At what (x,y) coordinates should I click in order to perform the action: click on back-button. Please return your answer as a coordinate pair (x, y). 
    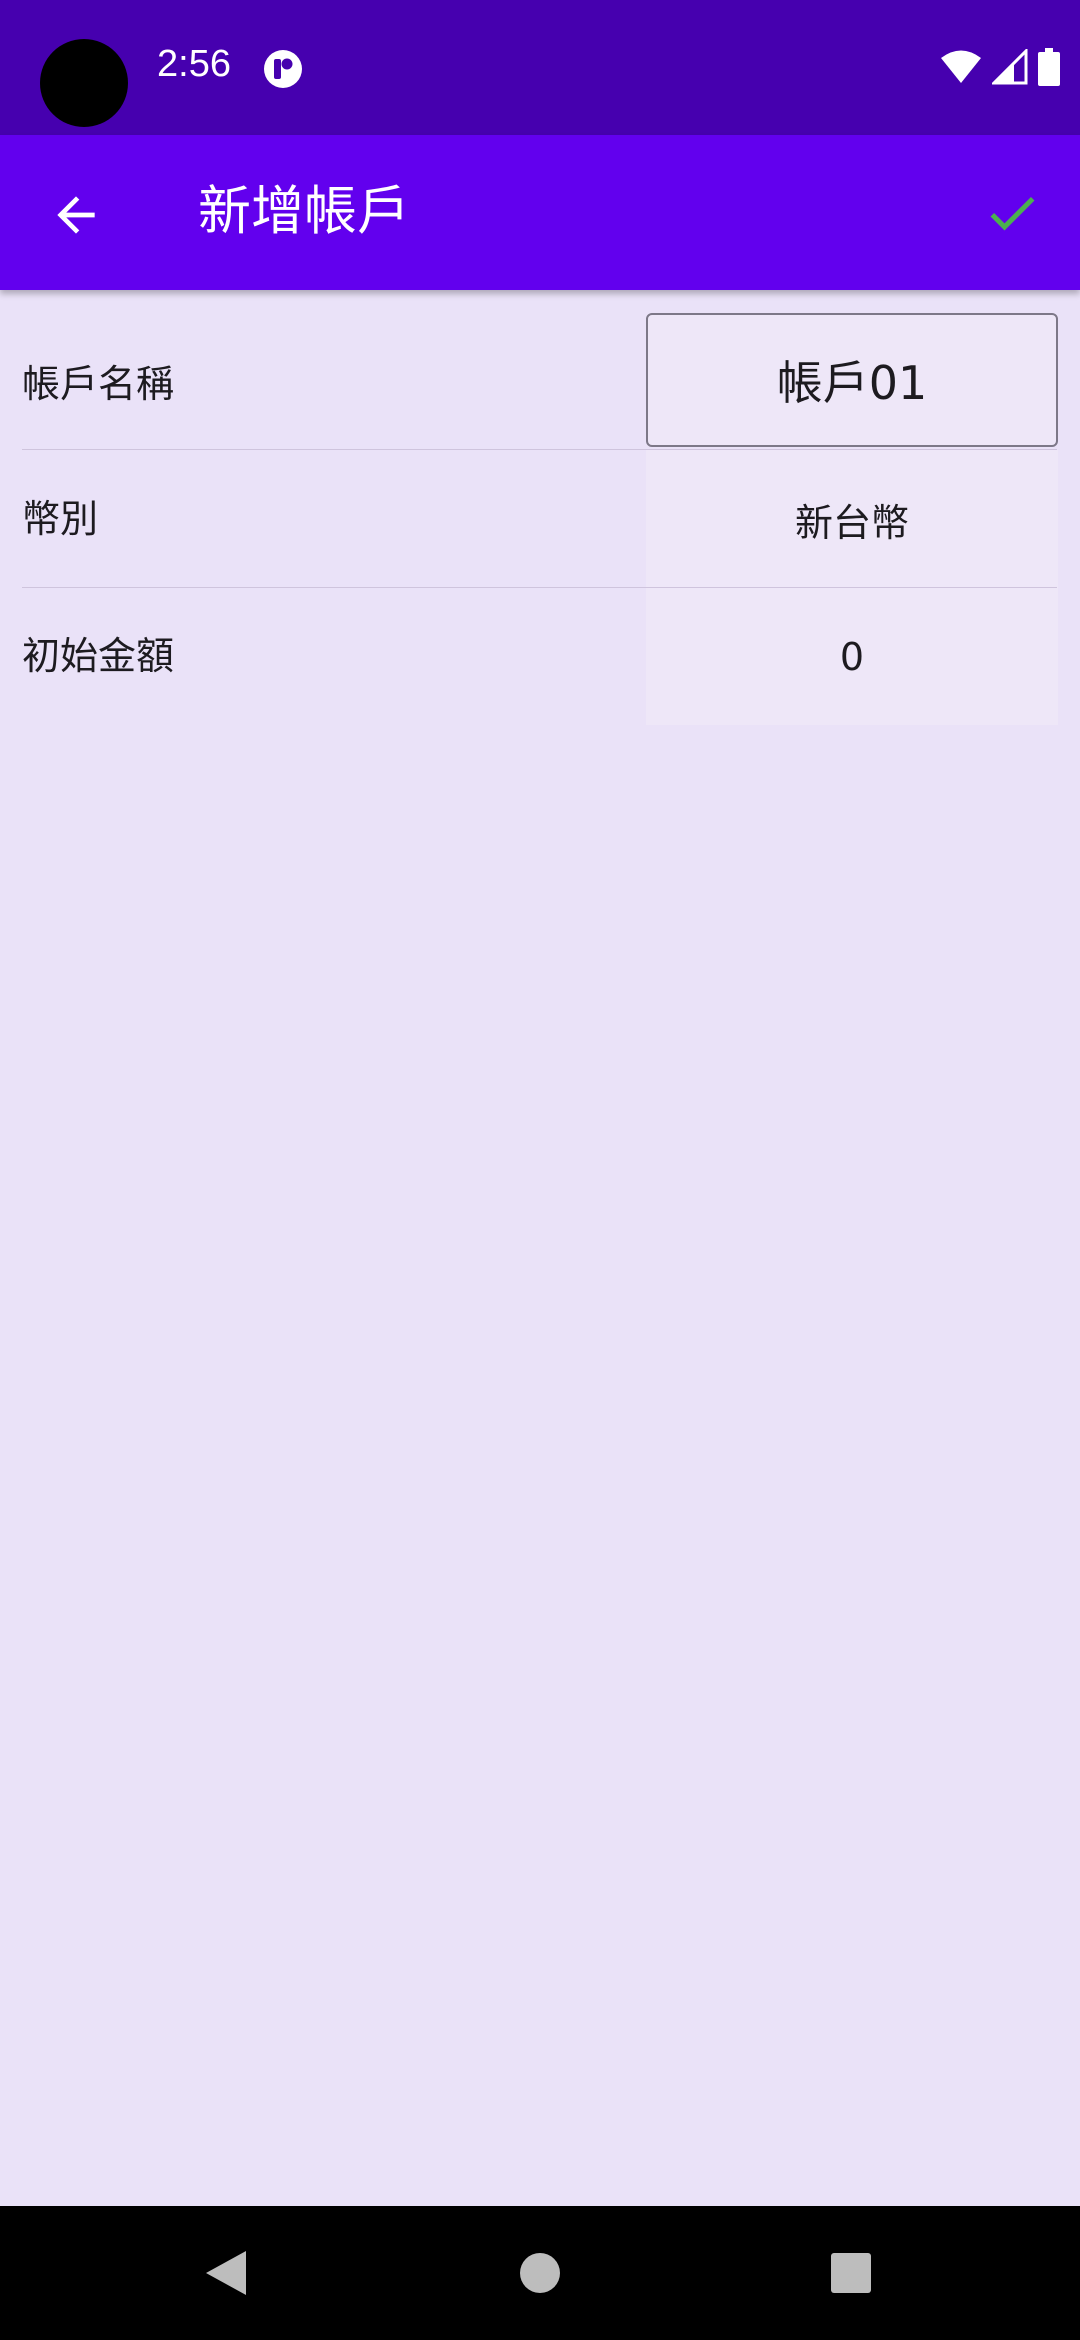
    Looking at the image, I should click on (76, 215).